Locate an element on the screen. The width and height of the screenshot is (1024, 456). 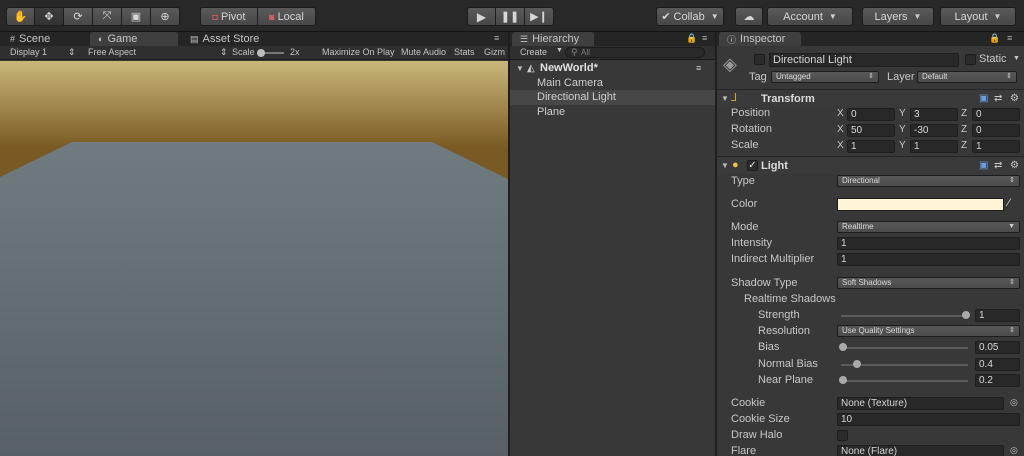
static-checkbox is located at coordinates (970, 59).